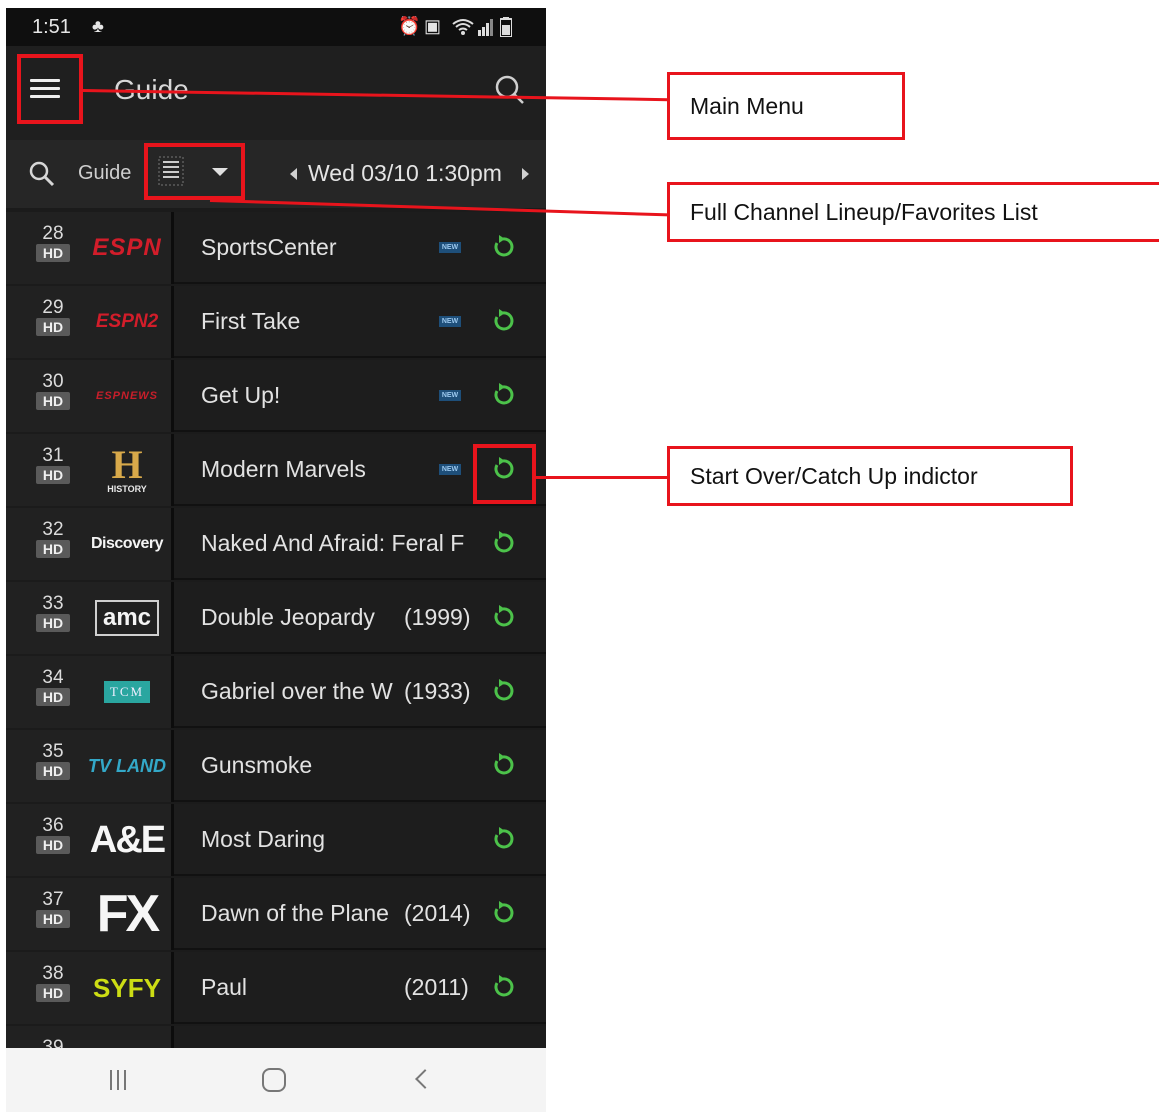 This screenshot has width=1159, height=1112. I want to click on program-year: (1999), so click(434, 617).